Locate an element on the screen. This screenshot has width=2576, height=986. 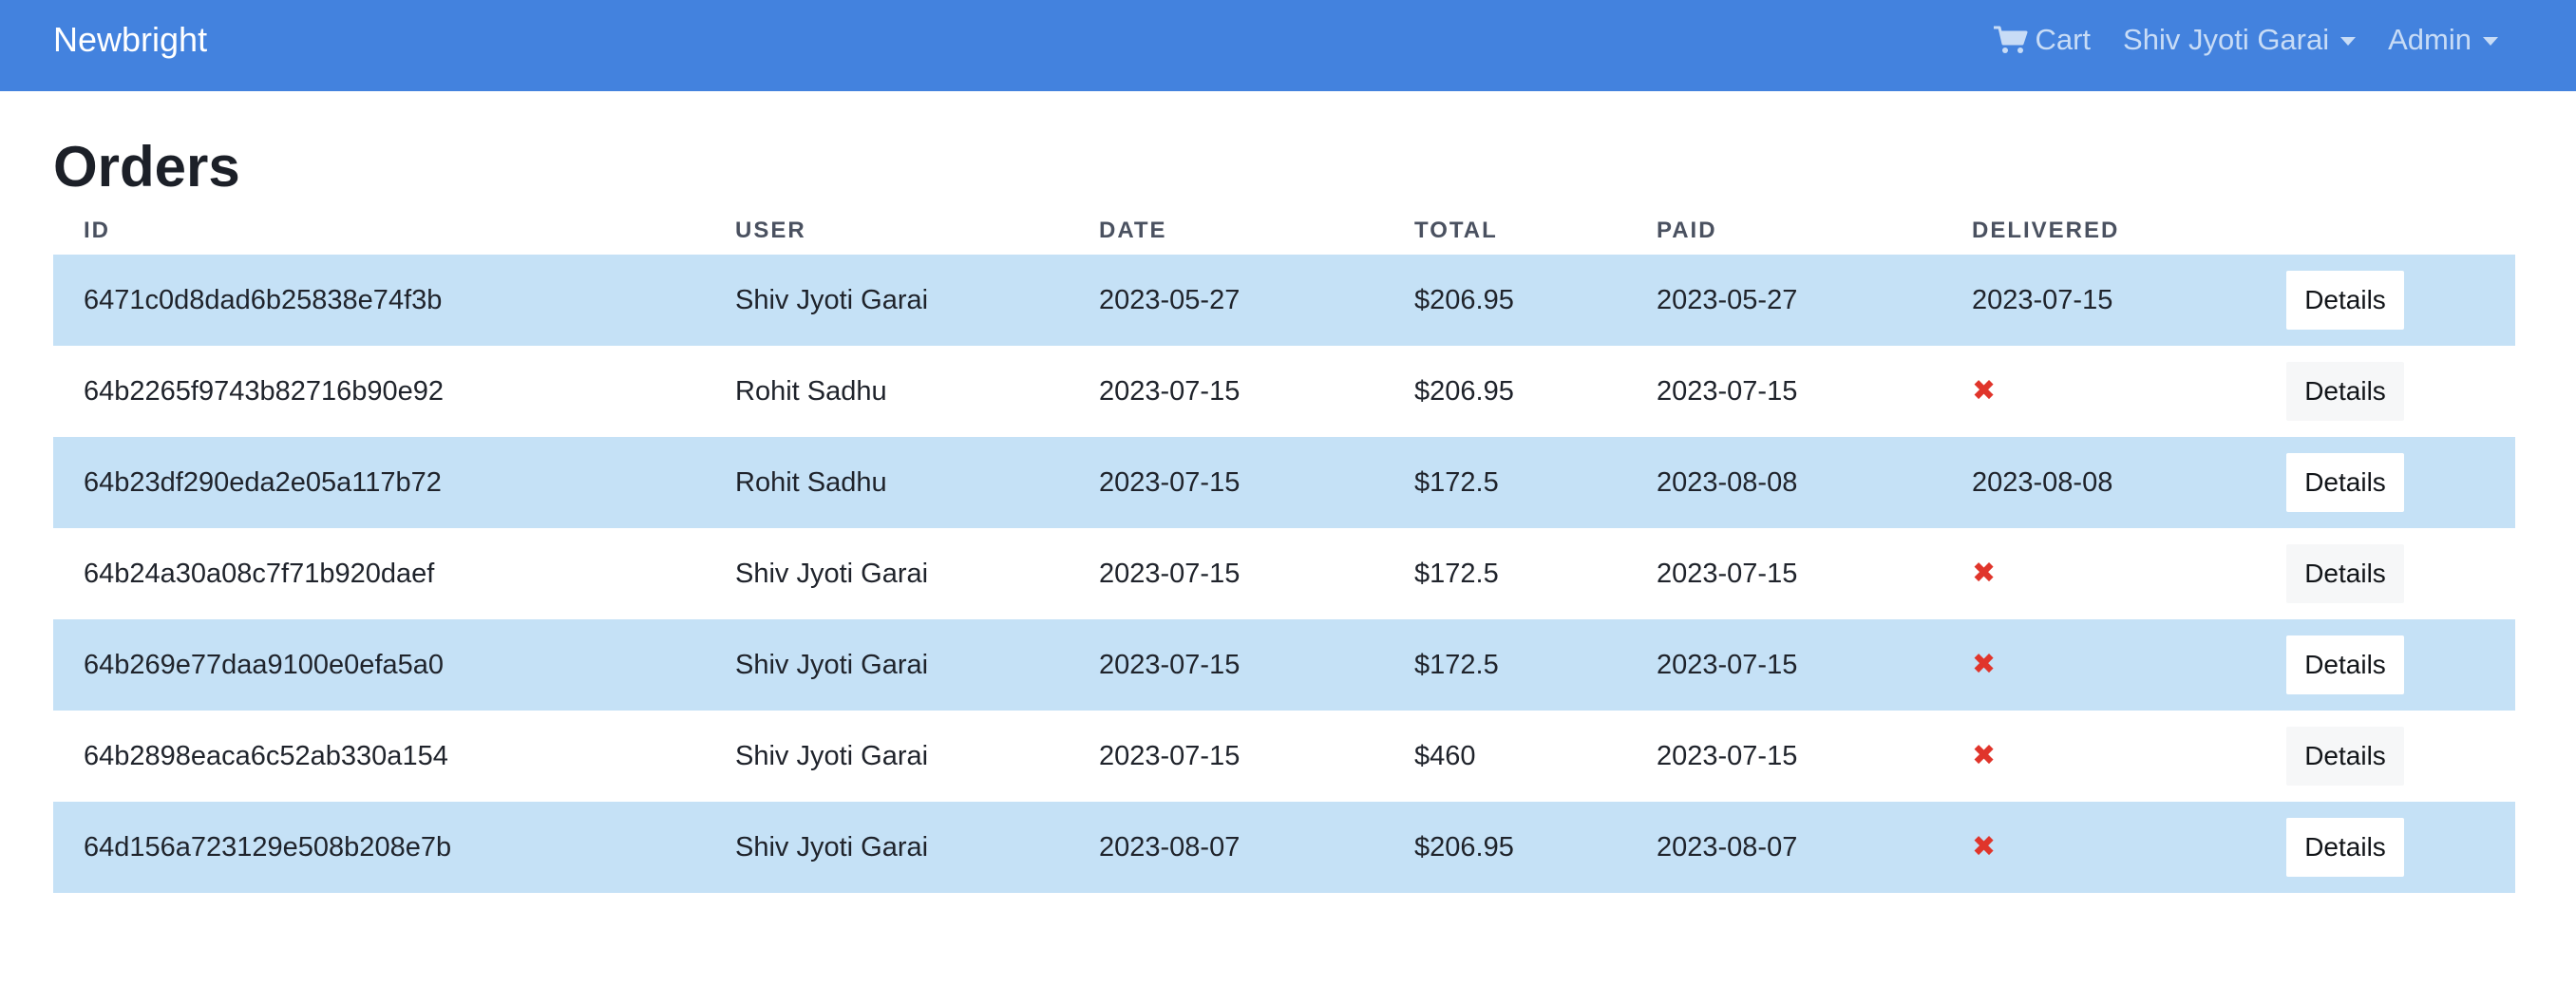
order-paid-cell: 2023-05-27 is located at coordinates (1783, 300).